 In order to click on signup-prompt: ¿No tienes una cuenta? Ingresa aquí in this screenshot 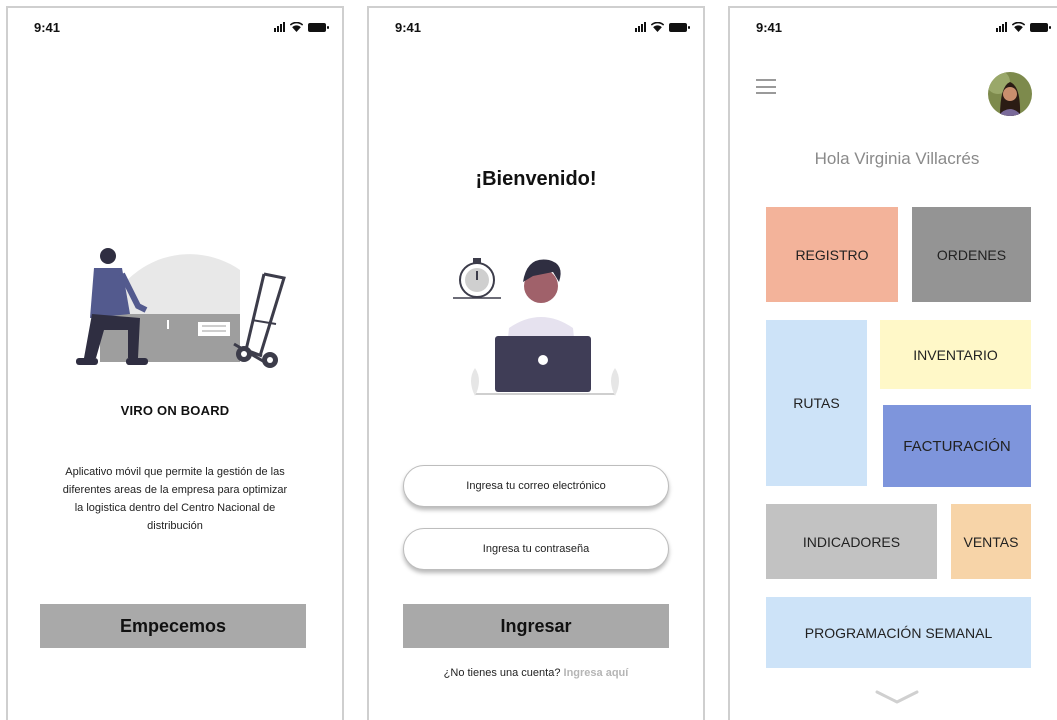, I will do `click(536, 673)`.